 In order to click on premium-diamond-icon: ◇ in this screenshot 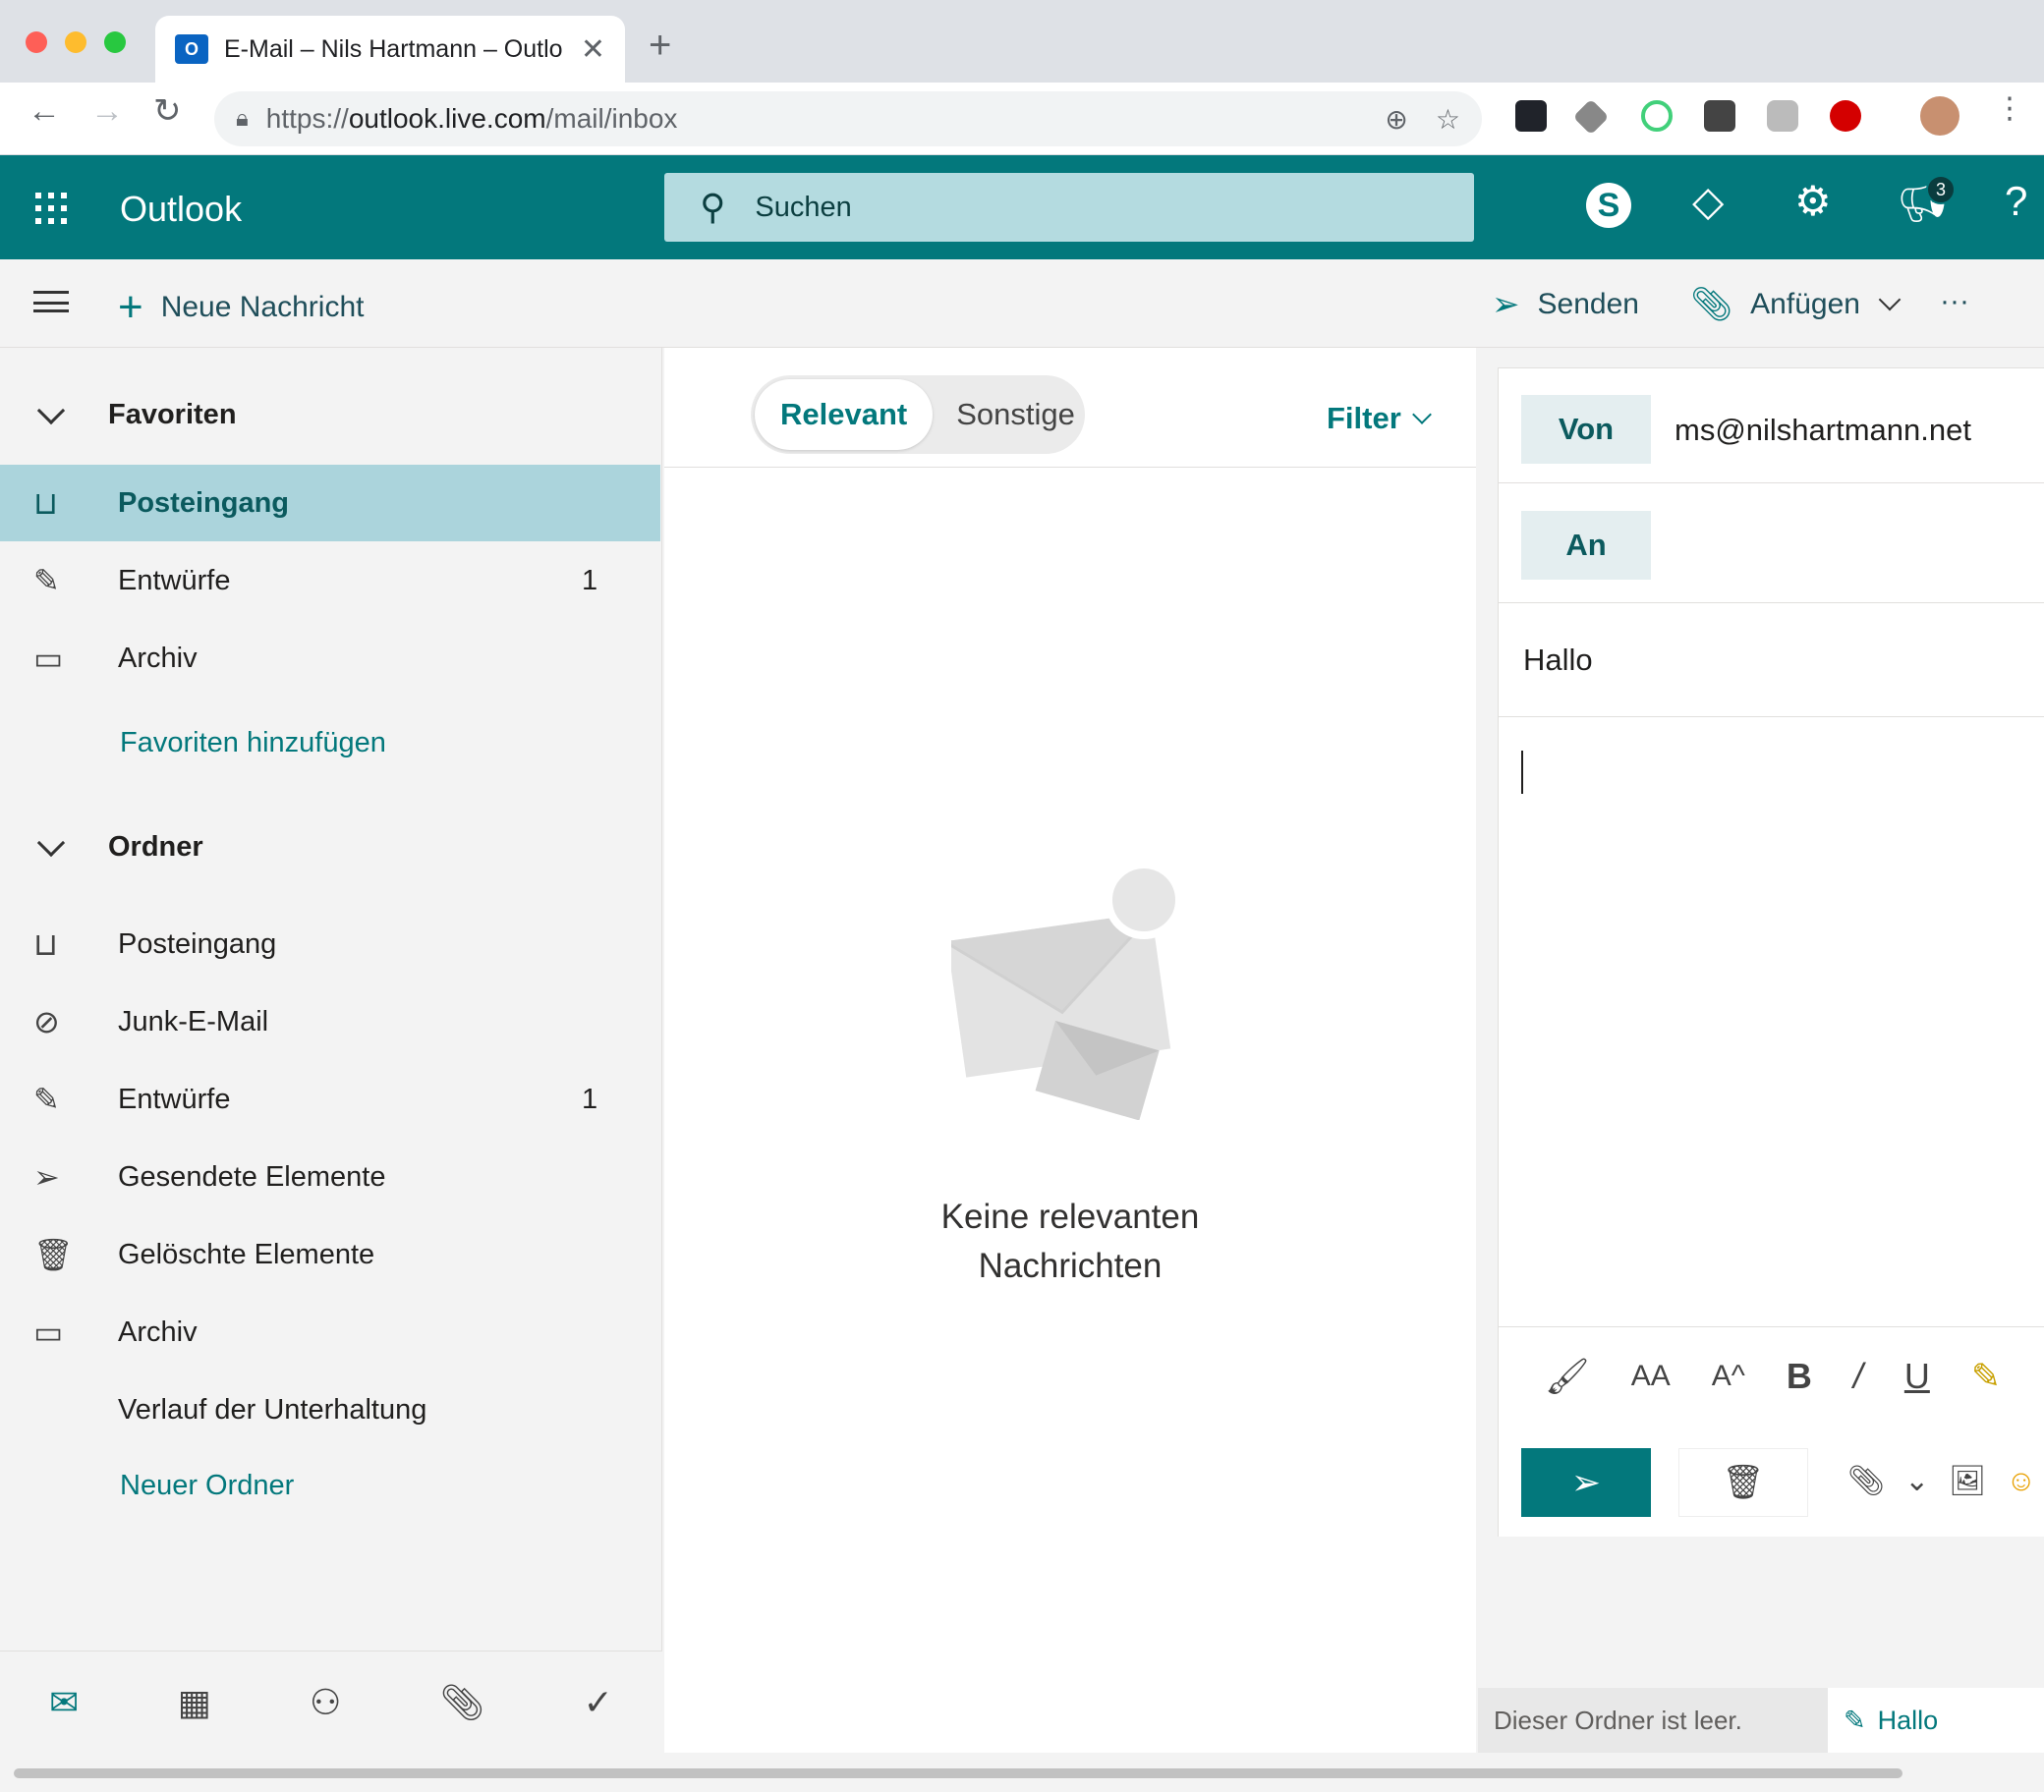, I will do `click(1708, 201)`.